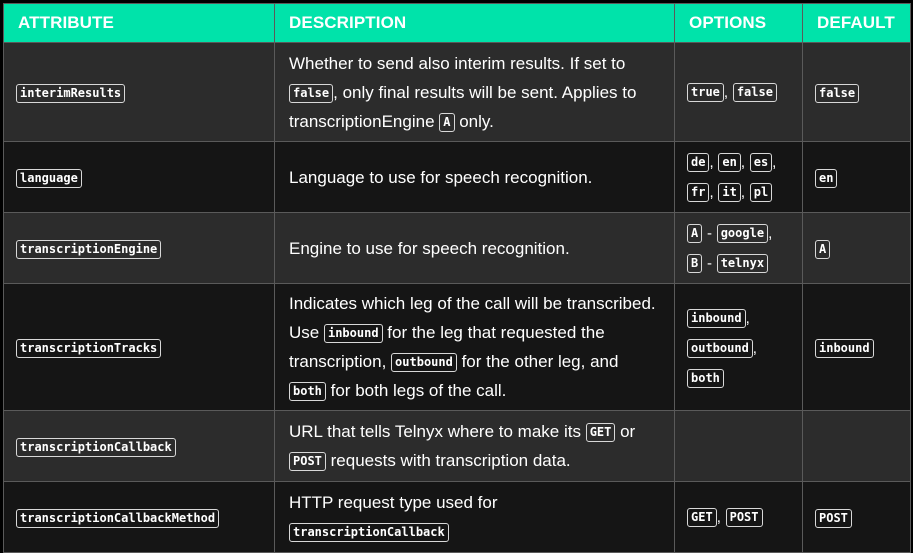 The height and width of the screenshot is (553, 913). Describe the element at coordinates (698, 193) in the screenshot. I see `option-token: fr` at that location.